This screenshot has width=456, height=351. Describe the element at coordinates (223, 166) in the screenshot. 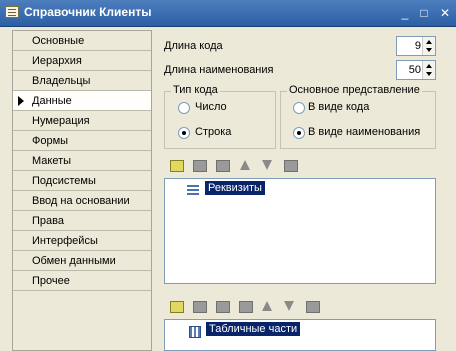

I see `delete-attribute-icon` at that location.